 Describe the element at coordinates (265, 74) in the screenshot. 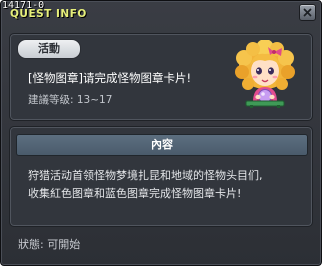

I see `npc-avatar` at that location.